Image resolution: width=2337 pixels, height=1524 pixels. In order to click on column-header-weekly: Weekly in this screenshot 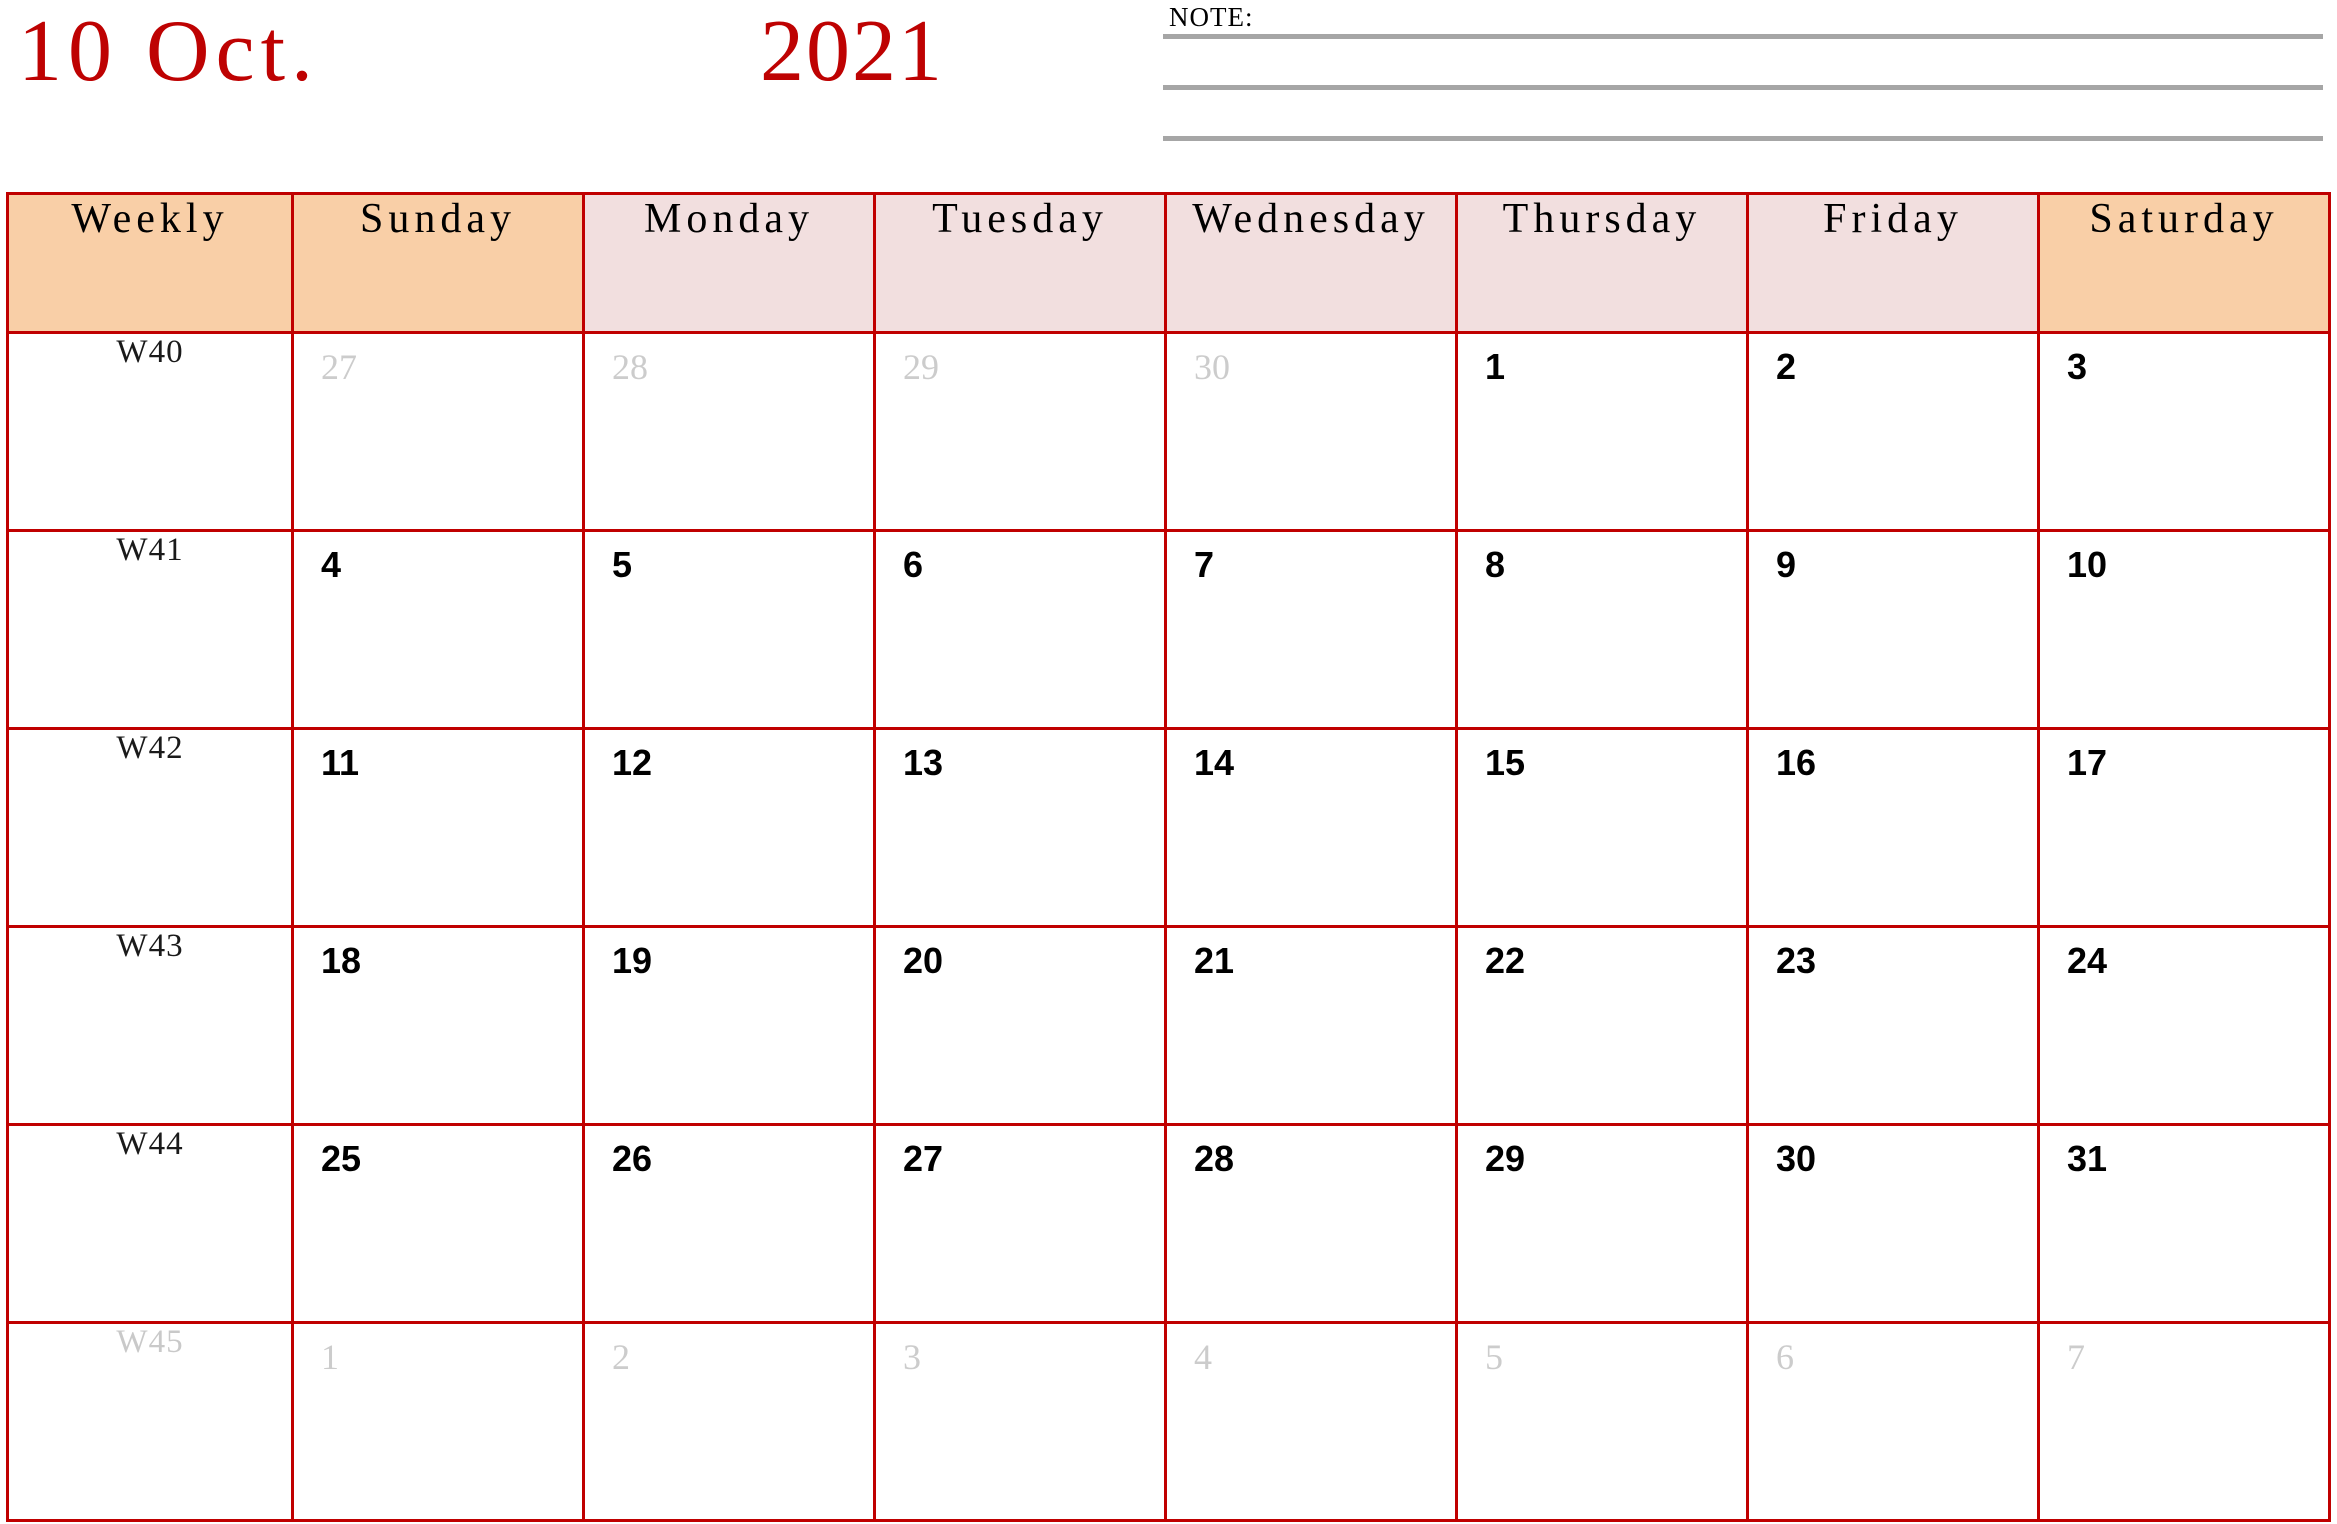, I will do `click(150, 263)`.